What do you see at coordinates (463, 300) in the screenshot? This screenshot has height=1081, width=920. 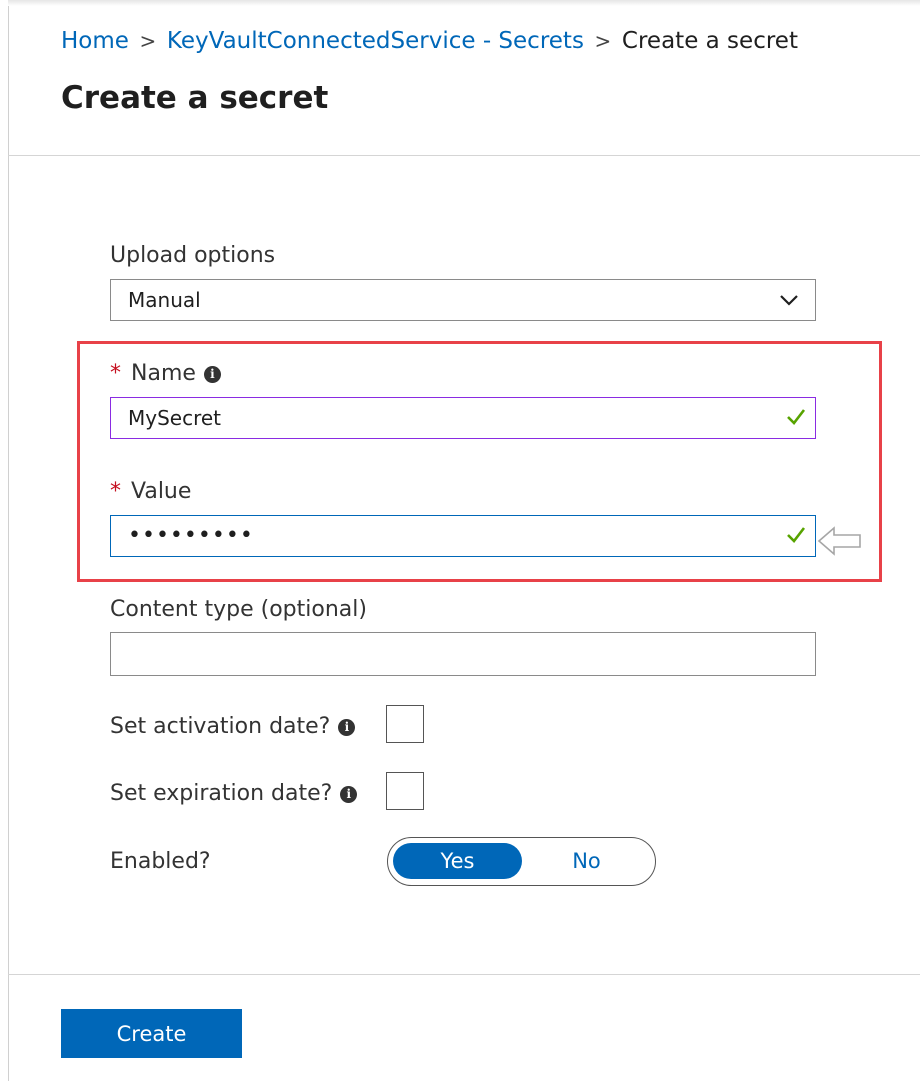 I see `upload-options-select: Manual` at bounding box center [463, 300].